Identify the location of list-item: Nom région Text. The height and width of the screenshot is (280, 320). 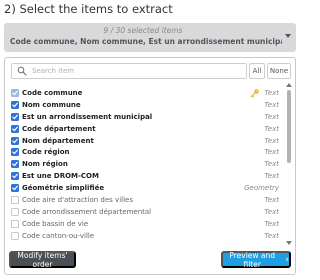
(147, 164).